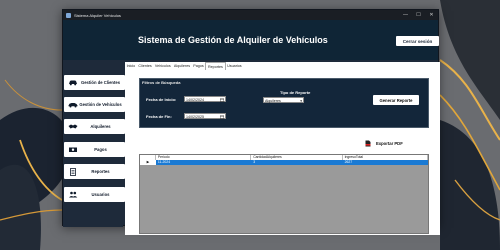 This screenshot has width=500, height=250. What do you see at coordinates (250, 15) in the screenshot?
I see `title-bar: Sistema Alquiler Vehiculos — ☐ ✕` at bounding box center [250, 15].